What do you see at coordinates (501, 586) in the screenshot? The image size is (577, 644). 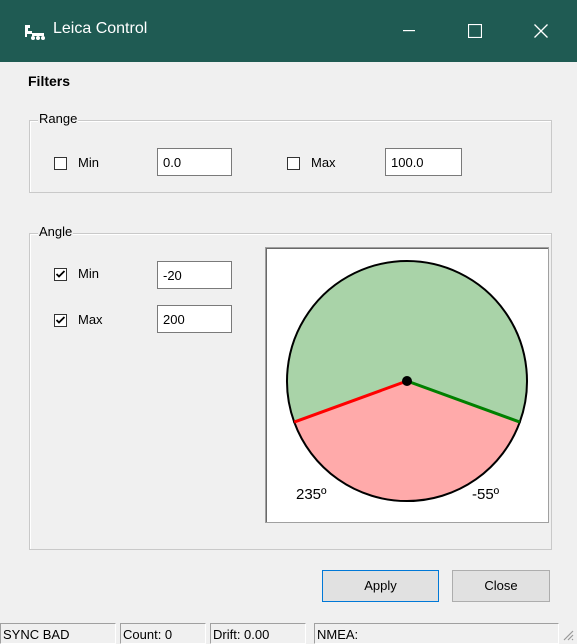 I see `close-button: Close` at bounding box center [501, 586].